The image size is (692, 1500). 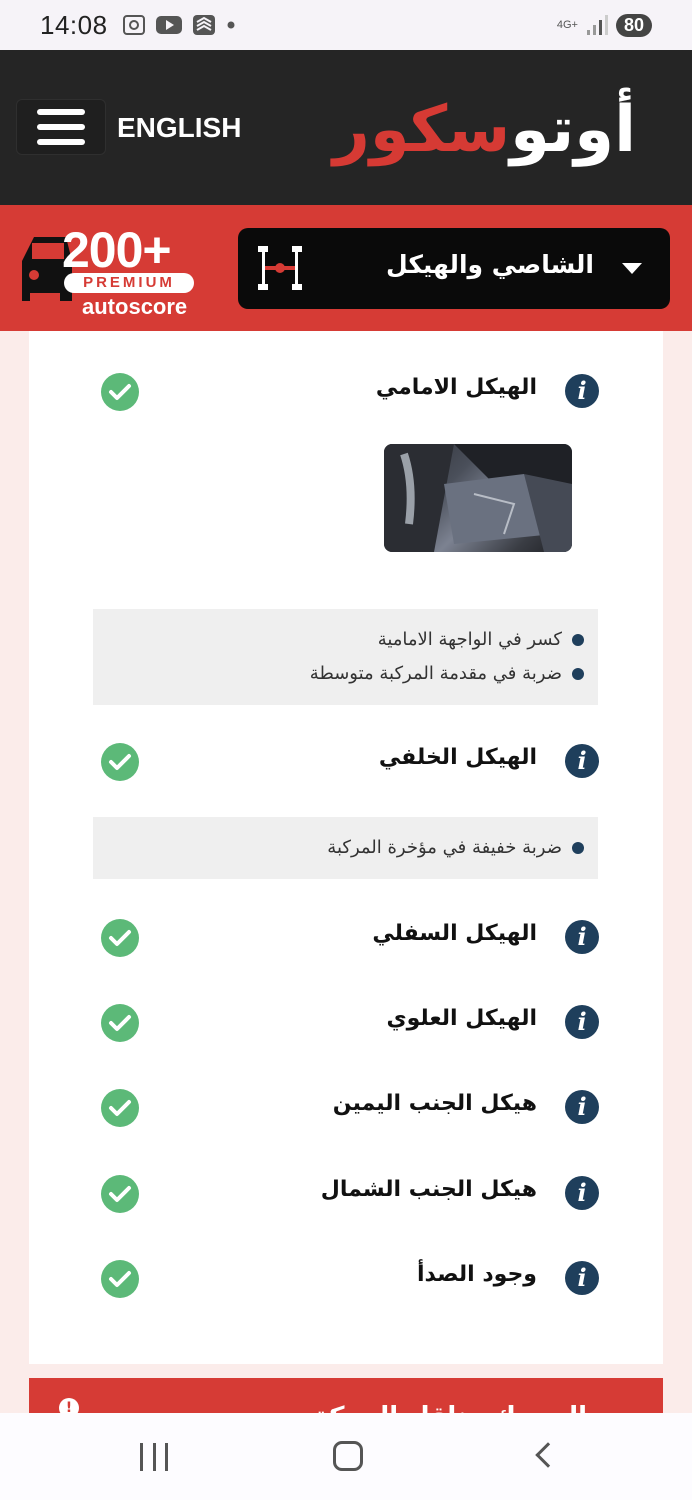 What do you see at coordinates (346, 1278) in the screenshot?
I see `inspection-row-rust: وجود الصدأ i` at bounding box center [346, 1278].